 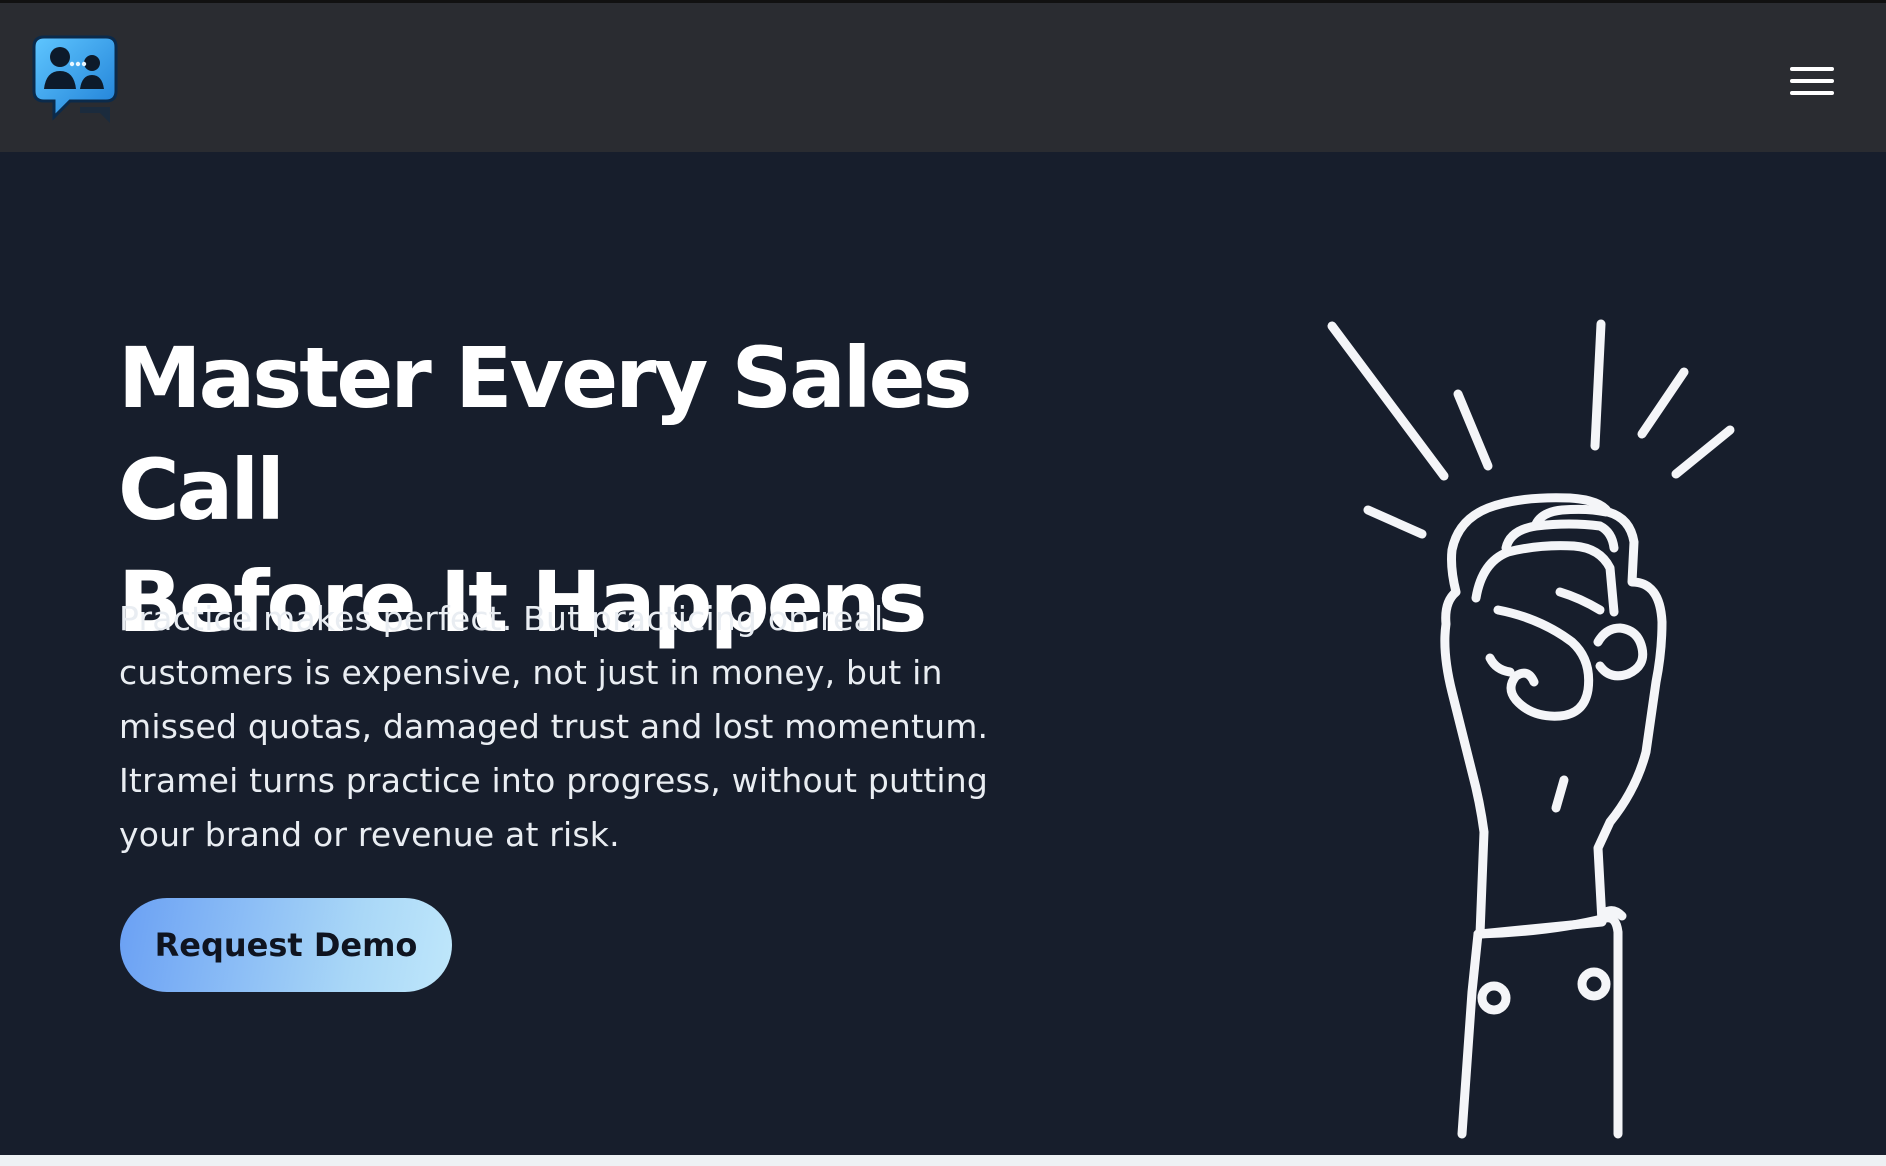 I want to click on request-demo-button: Request Demo, so click(x=286, y=945).